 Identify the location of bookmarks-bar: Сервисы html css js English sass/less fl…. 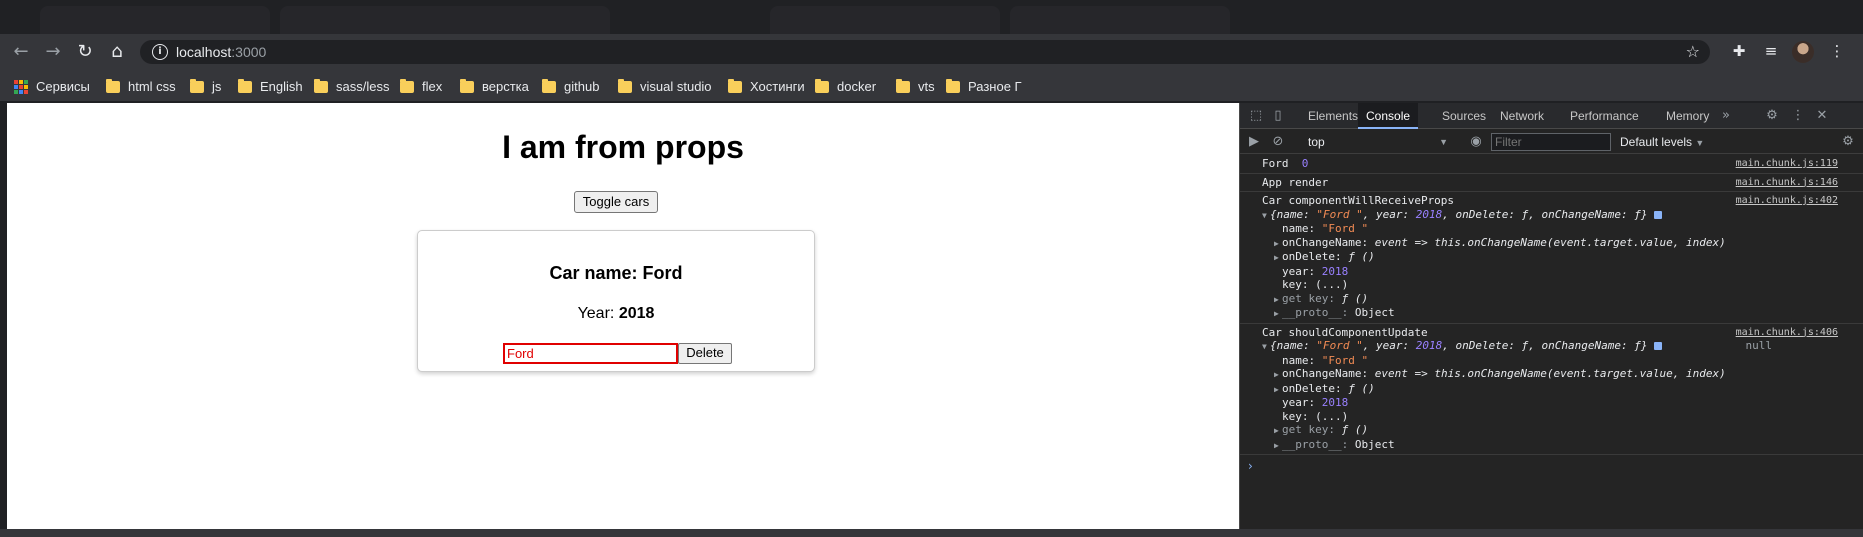
(931, 86).